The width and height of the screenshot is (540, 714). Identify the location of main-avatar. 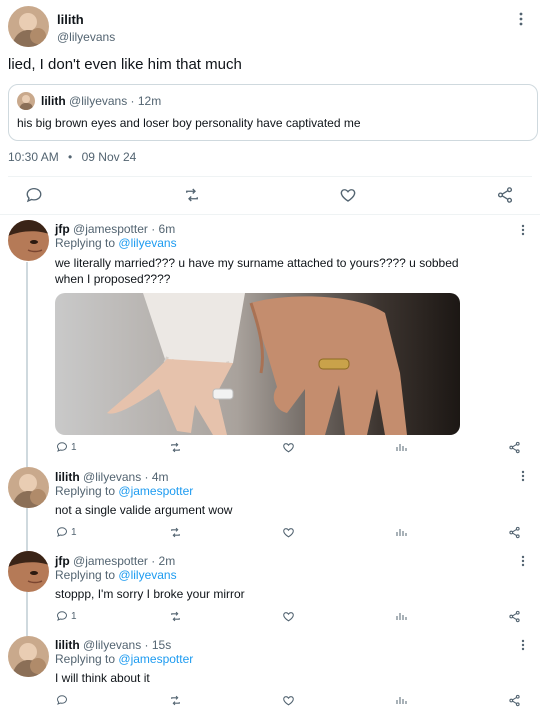
(28, 26).